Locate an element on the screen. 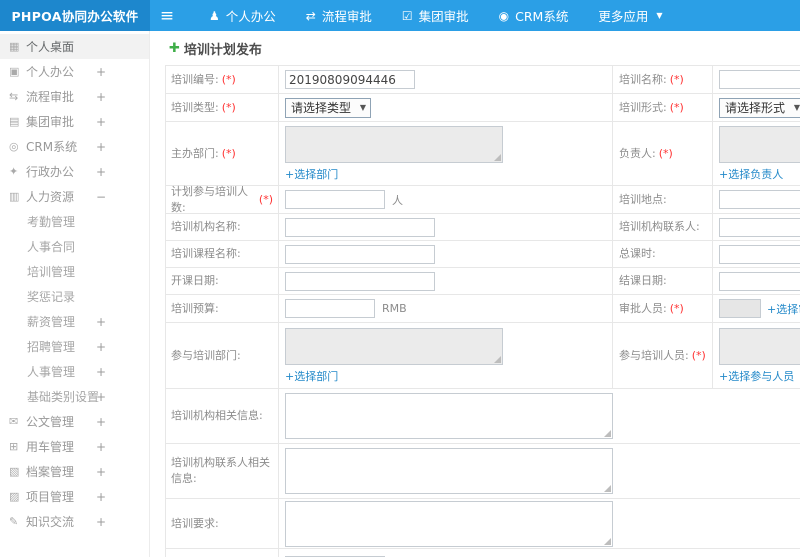 The height and width of the screenshot is (557, 800). field-label: 培训要求: is located at coordinates (195, 523).